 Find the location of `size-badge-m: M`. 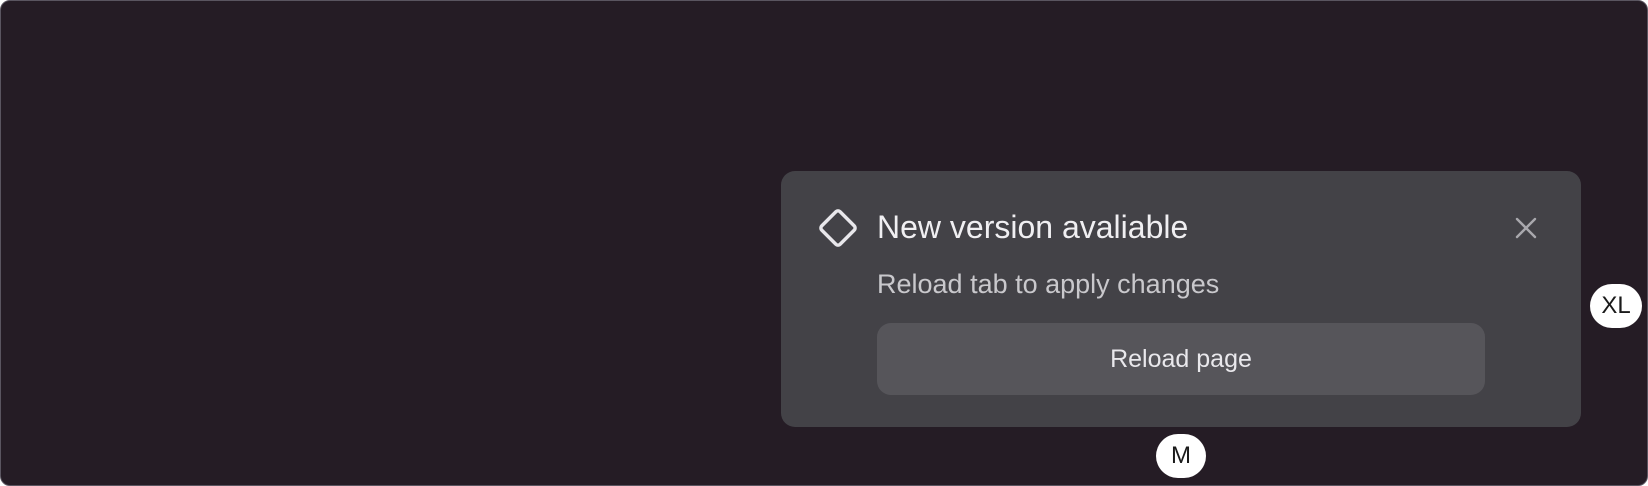

size-badge-m: M is located at coordinates (1181, 456).